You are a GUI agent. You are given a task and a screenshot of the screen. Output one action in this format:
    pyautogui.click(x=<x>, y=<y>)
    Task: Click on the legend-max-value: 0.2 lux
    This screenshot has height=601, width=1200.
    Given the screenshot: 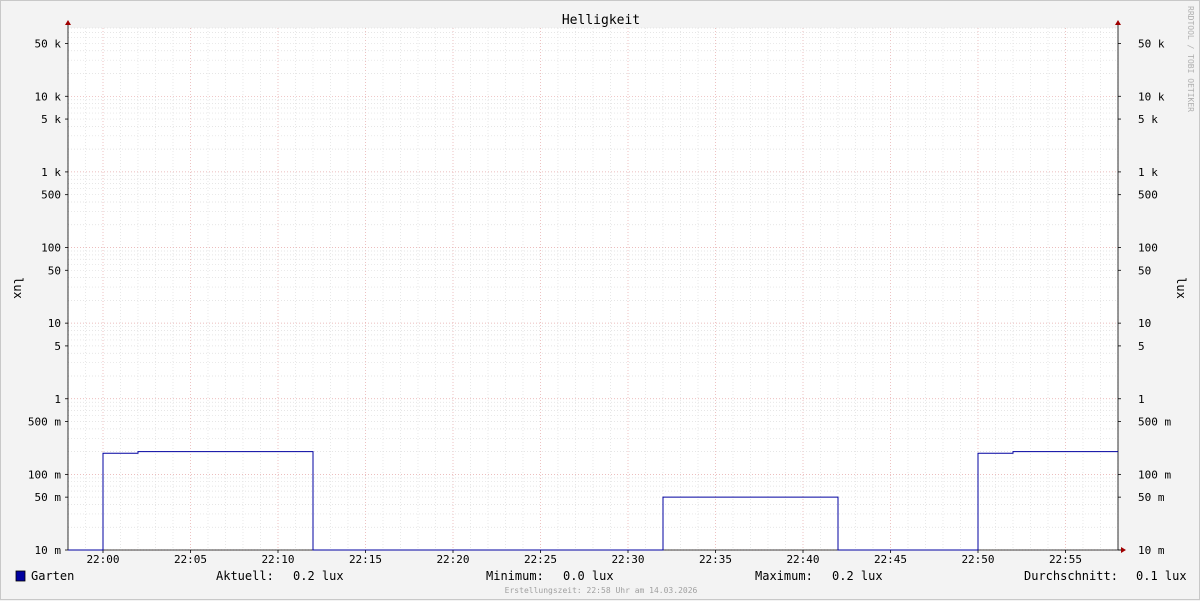 What is the action you would take?
    pyautogui.click(x=857, y=576)
    